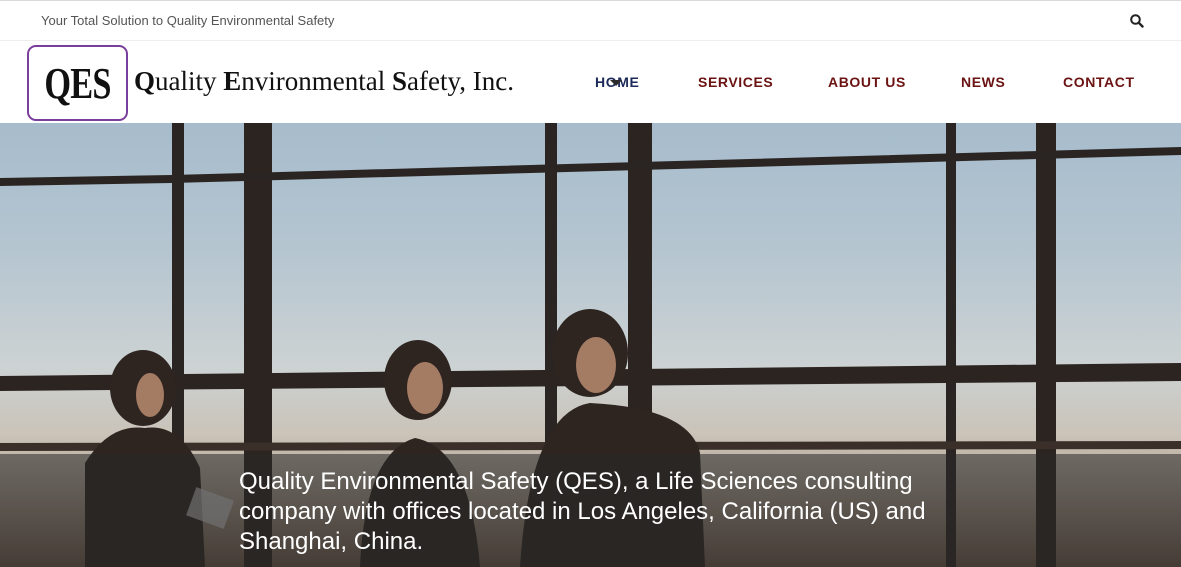 This screenshot has height=567, width=1181. Describe the element at coordinates (1137, 21) in the screenshot. I see `search-icon` at that location.